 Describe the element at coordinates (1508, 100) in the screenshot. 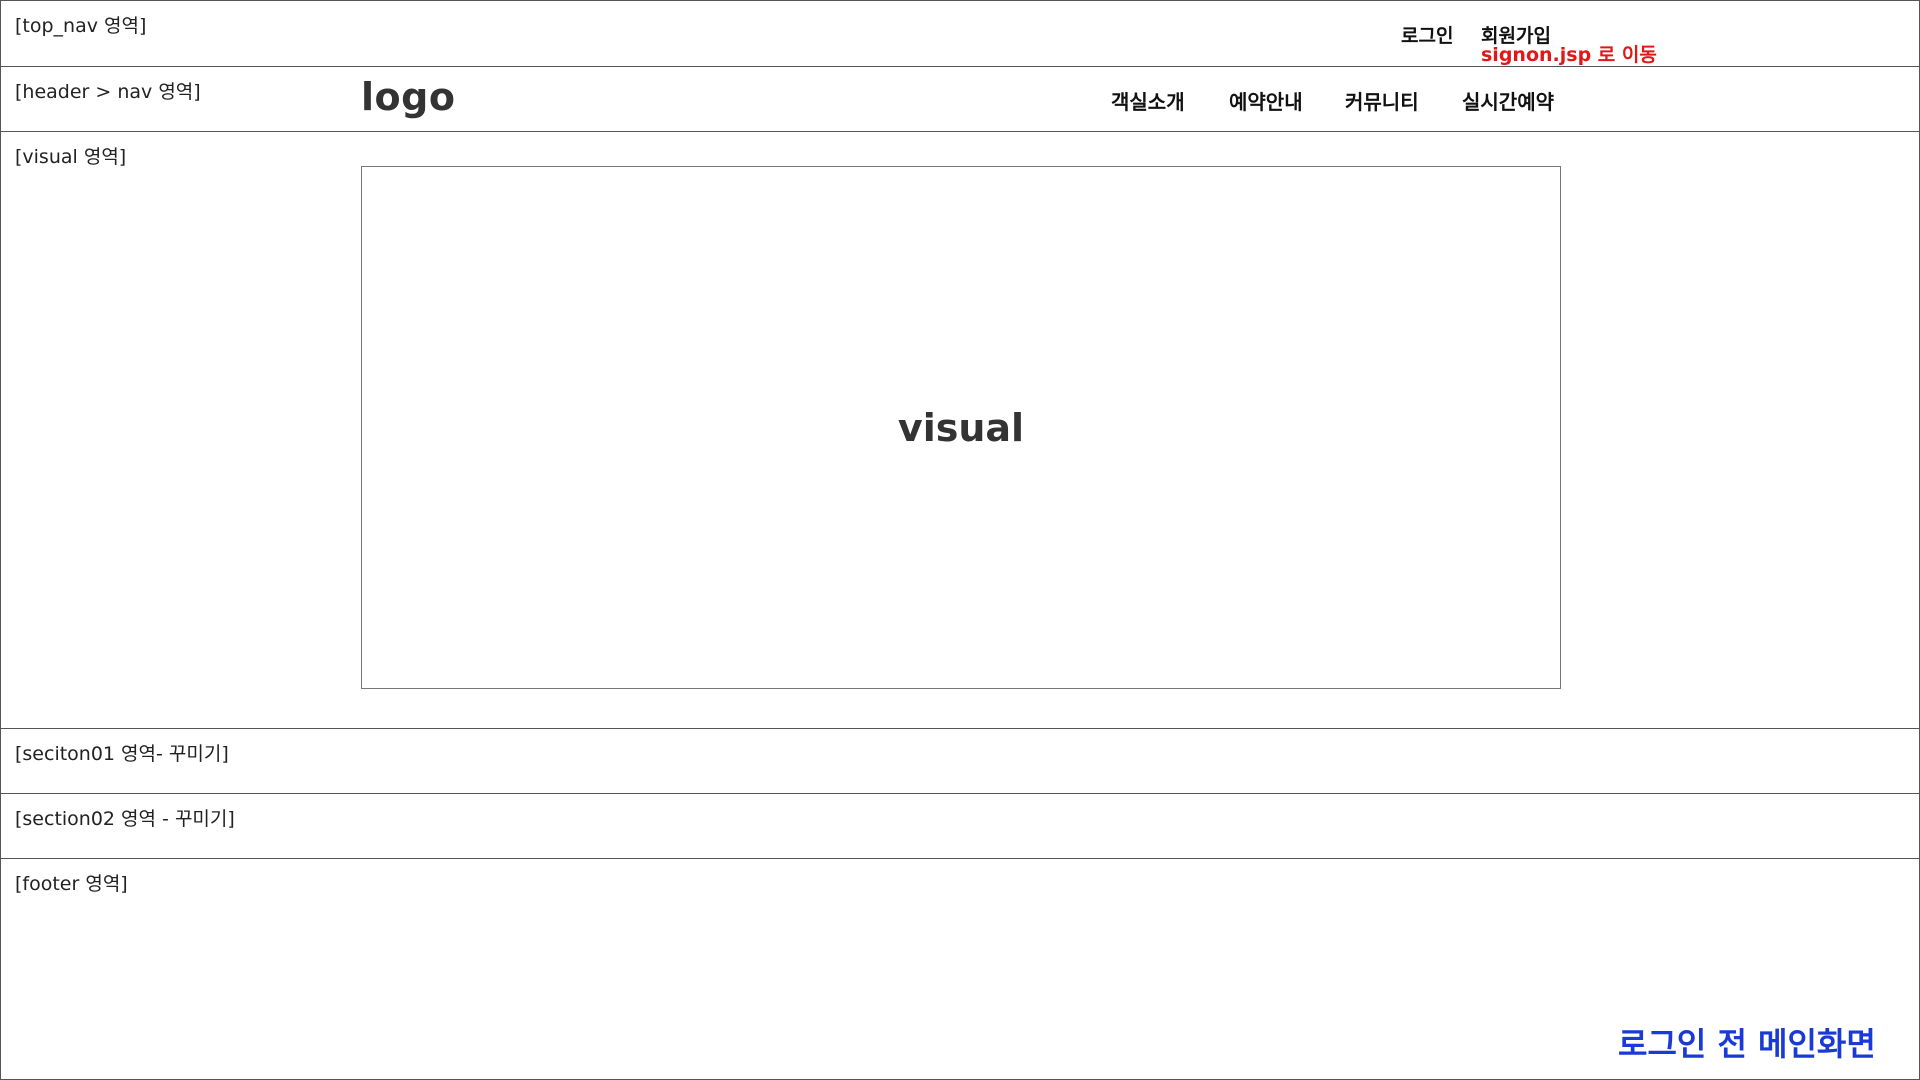

I see `nav-item-live-reservation: 실시간예약` at that location.